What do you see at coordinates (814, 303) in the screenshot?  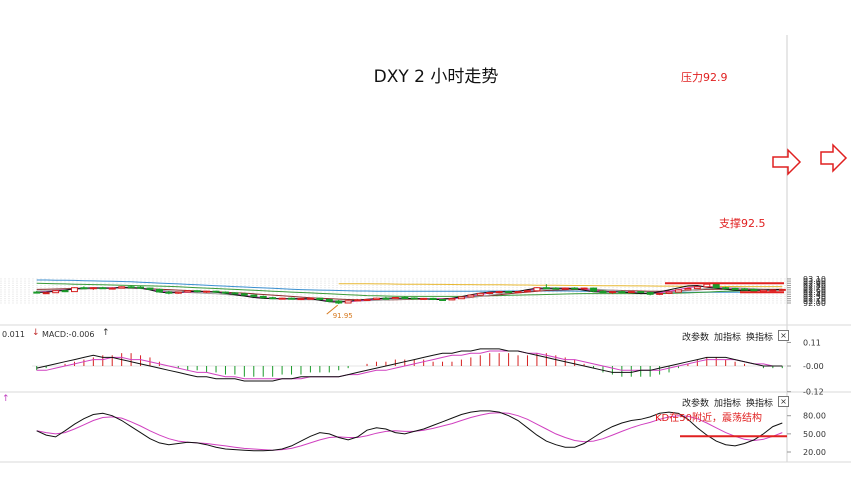 I see `price-tick-label: 92.00` at bounding box center [814, 303].